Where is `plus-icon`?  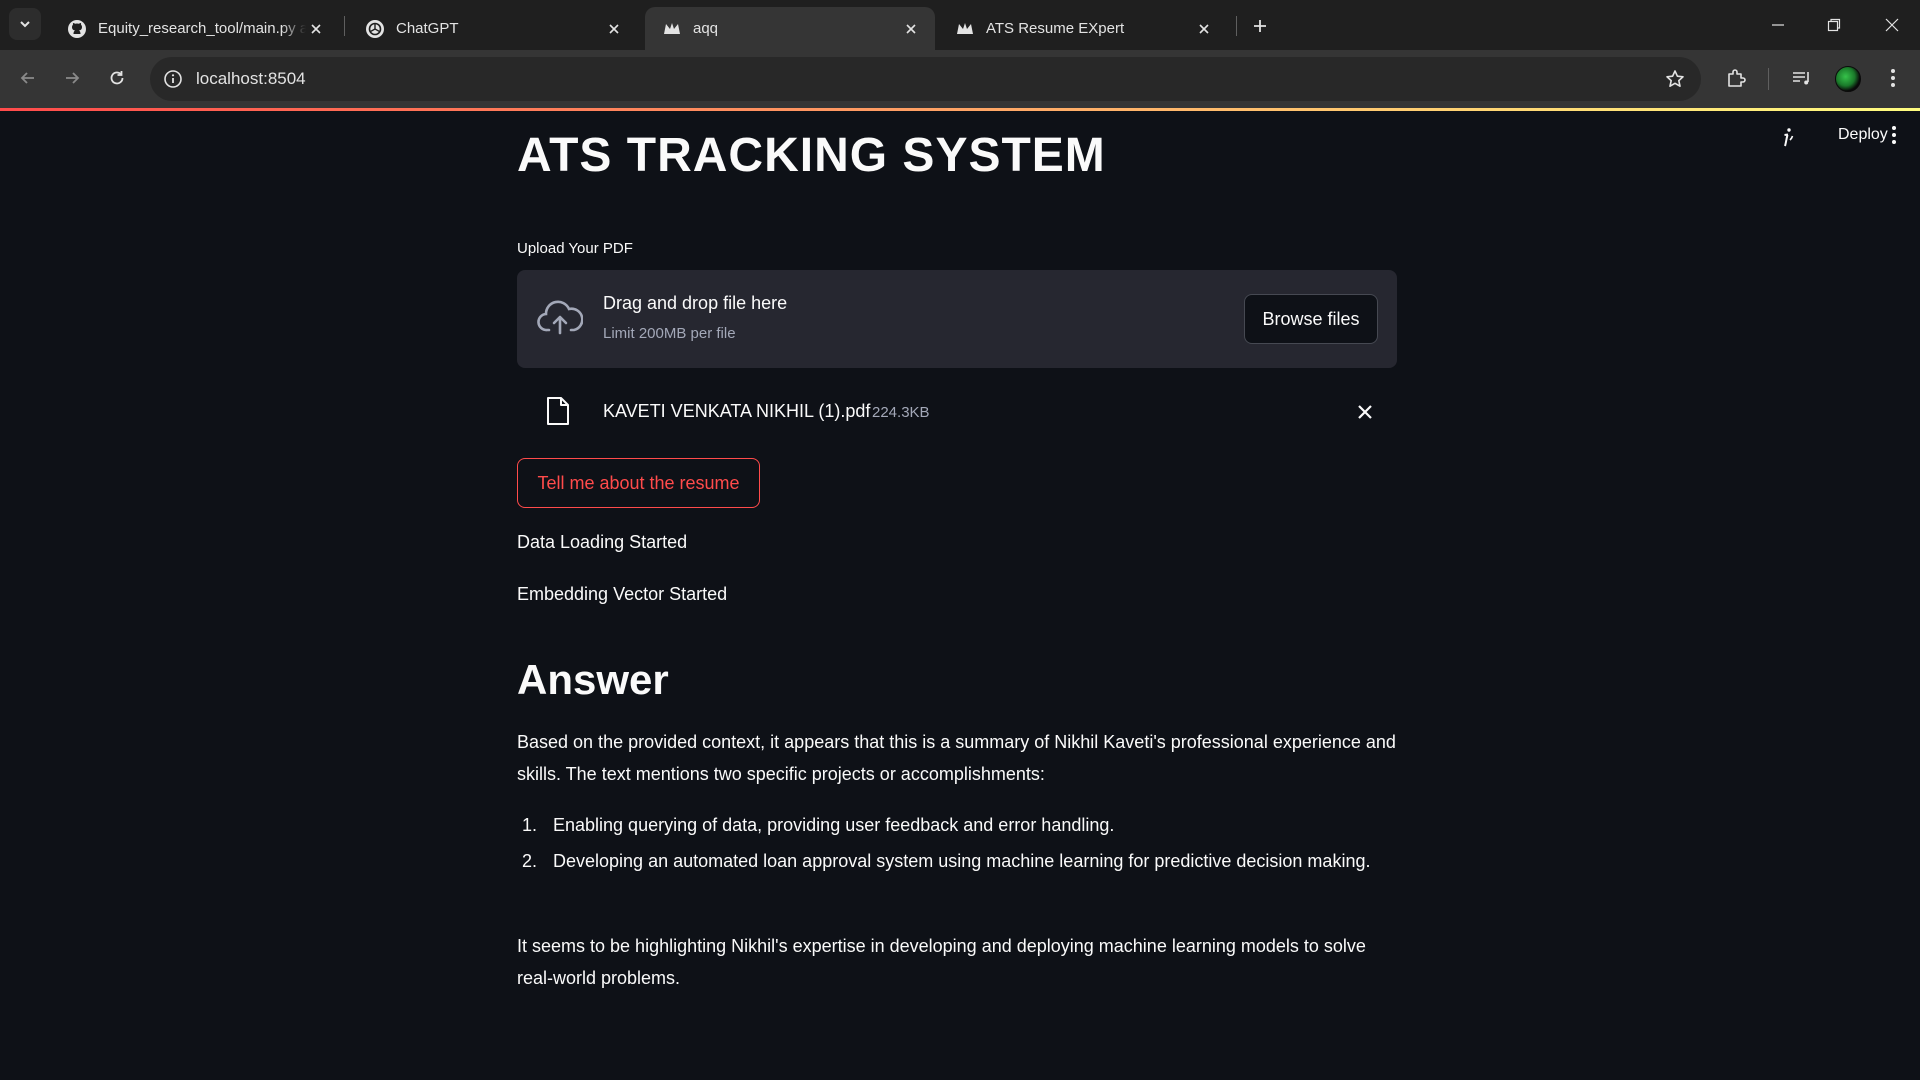
plus-icon is located at coordinates (1260, 26).